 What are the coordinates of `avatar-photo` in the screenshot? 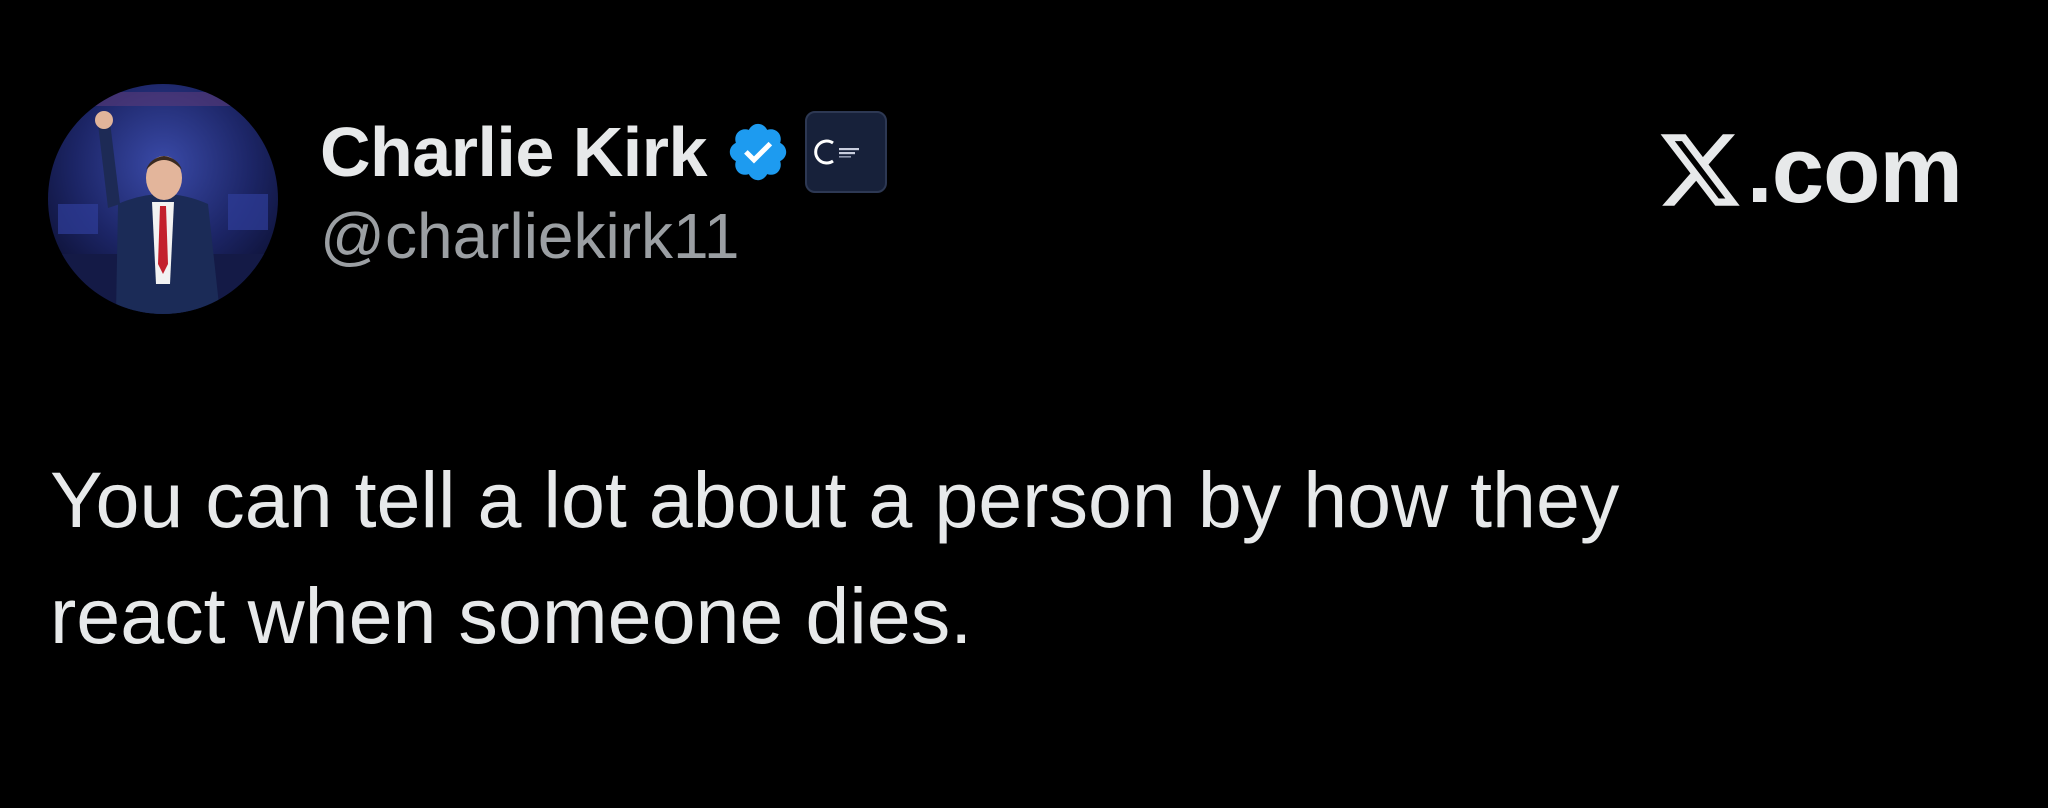 It's located at (163, 199).